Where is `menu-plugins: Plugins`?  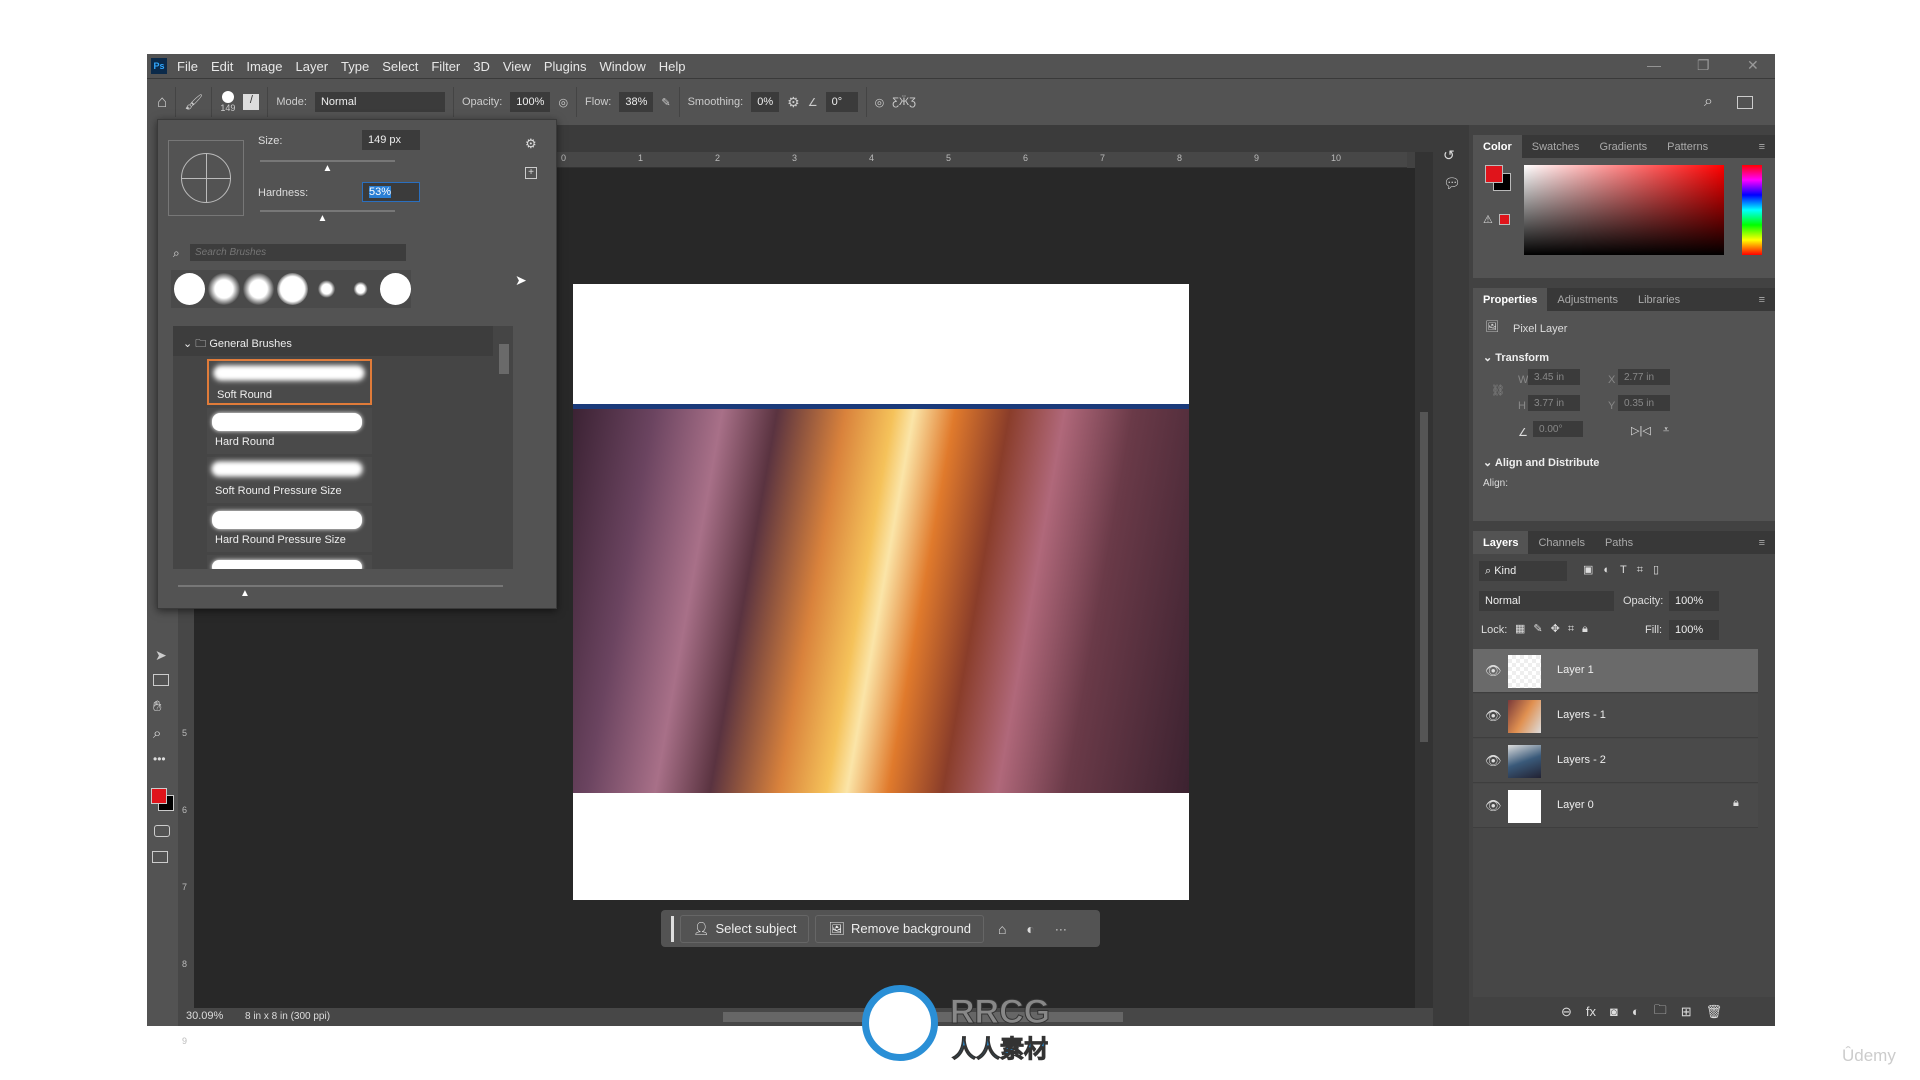 menu-plugins: Plugins is located at coordinates (565, 66).